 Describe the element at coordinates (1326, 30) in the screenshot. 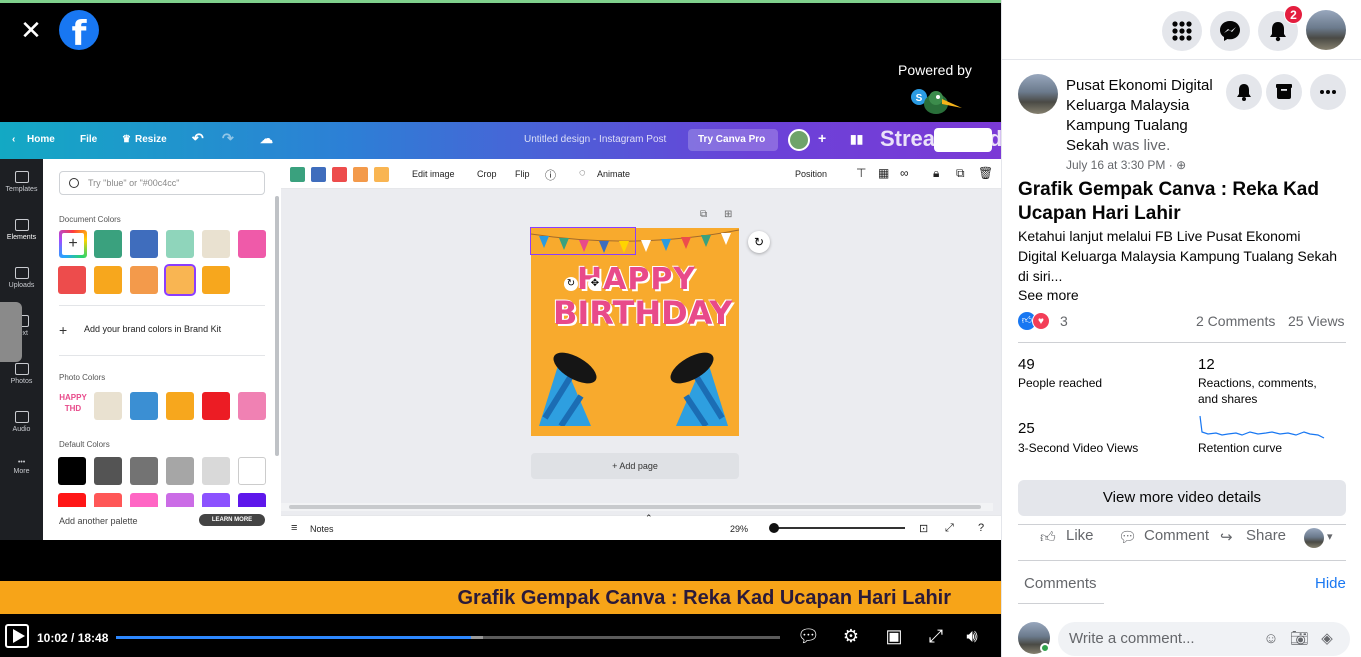

I see `account-avatar` at that location.